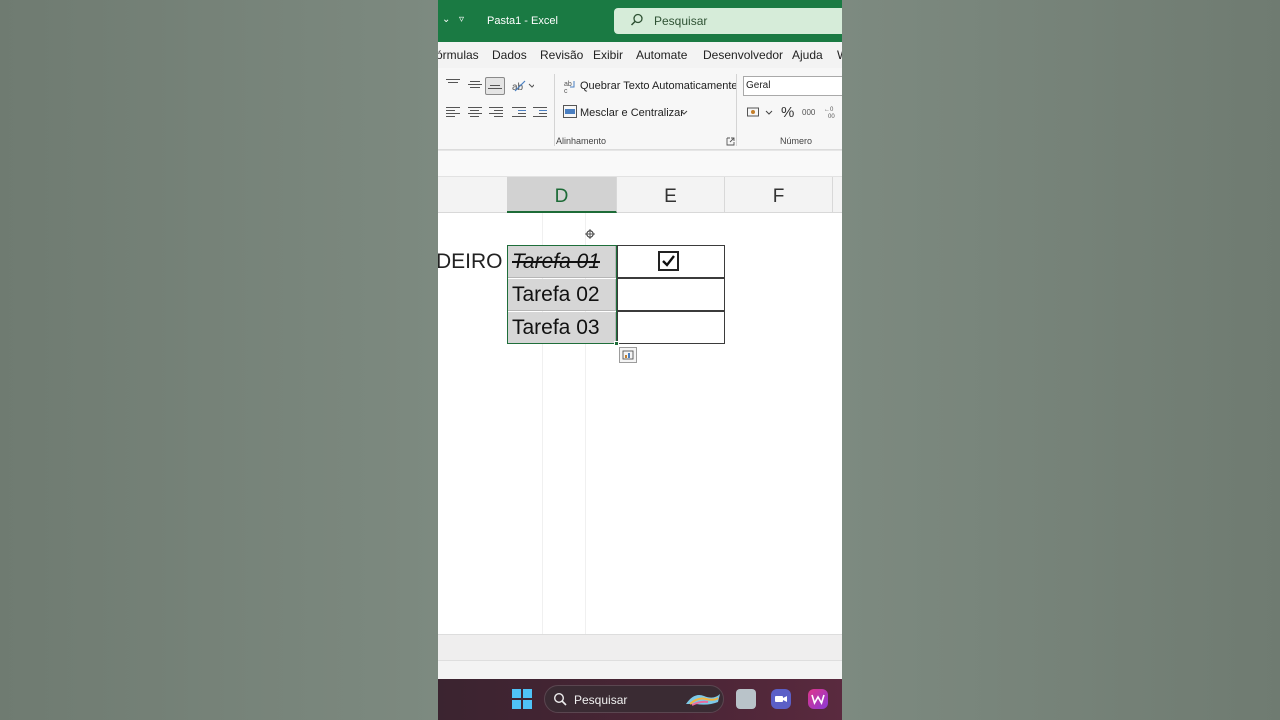 Image resolution: width=1280 pixels, height=720 pixels. I want to click on customize-quick-access: ▿, so click(461, 19).